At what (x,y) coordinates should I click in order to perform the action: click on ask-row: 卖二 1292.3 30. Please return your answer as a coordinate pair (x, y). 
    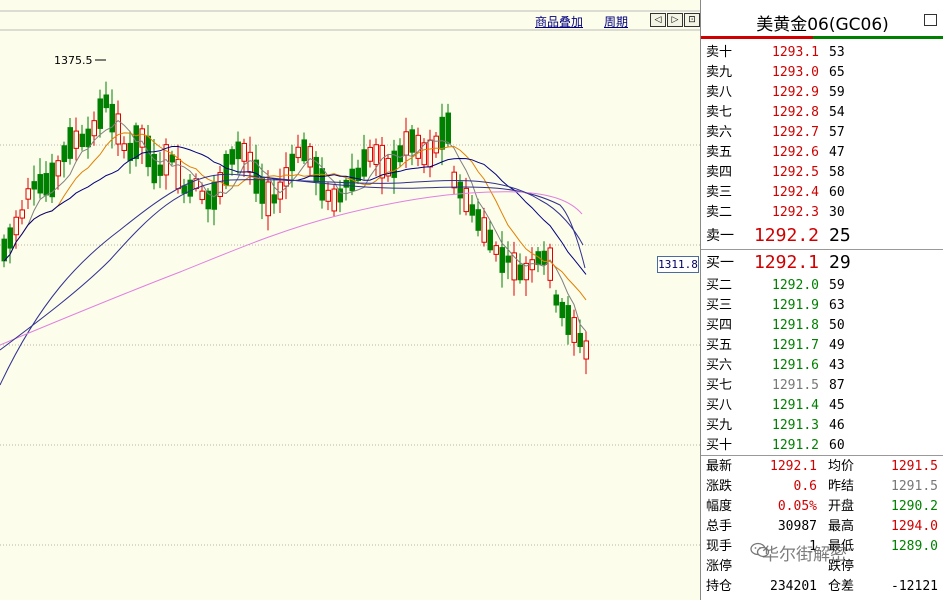
    Looking at the image, I should click on (822, 213).